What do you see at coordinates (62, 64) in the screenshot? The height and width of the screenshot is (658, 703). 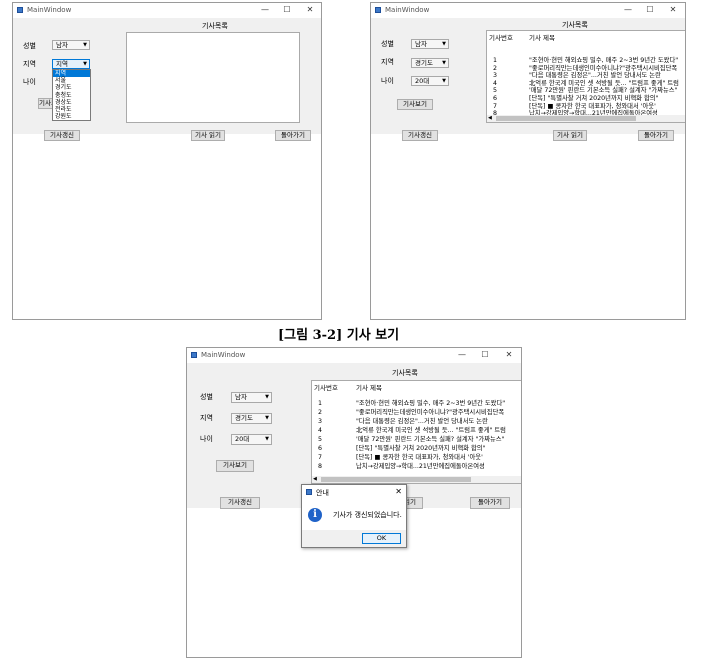 I see `region-combo-value: 지역` at bounding box center [62, 64].